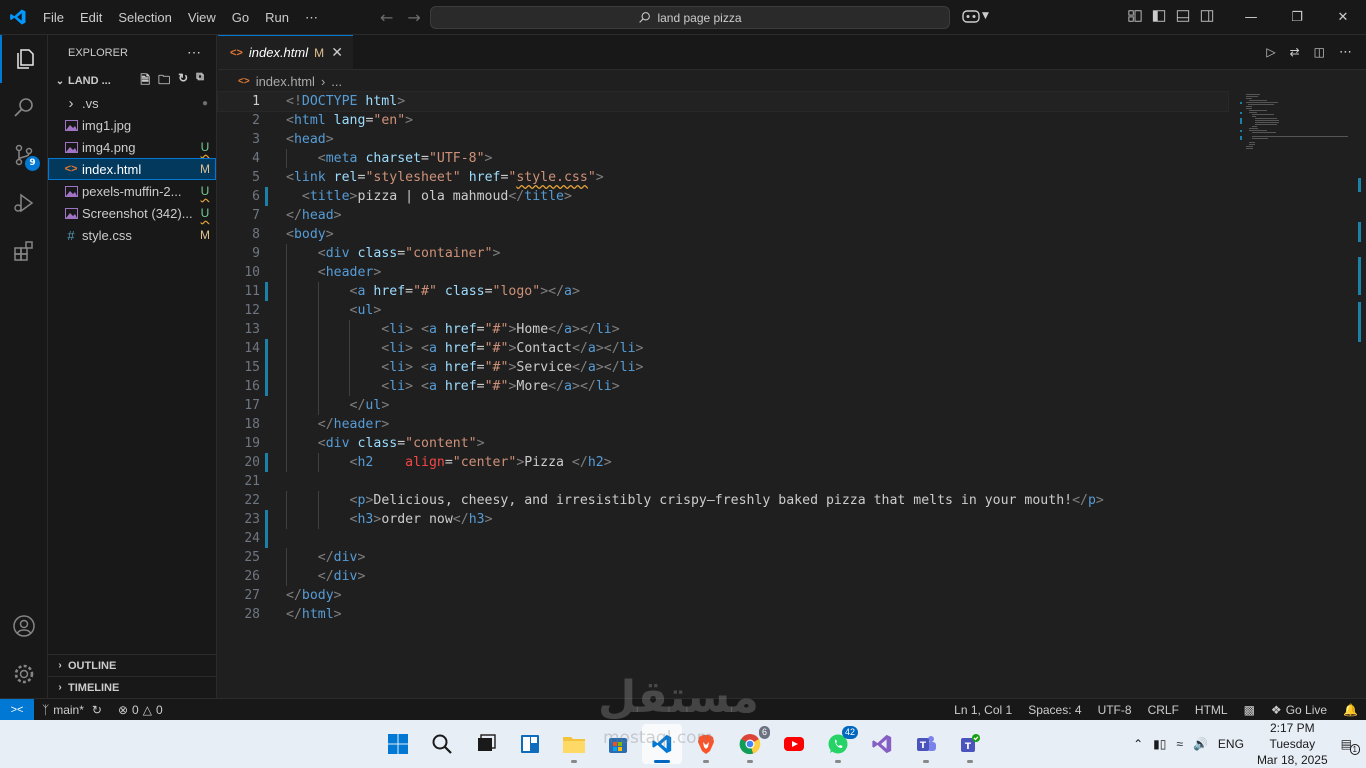  Describe the element at coordinates (132, 665) in the screenshot. I see `outline-section: › OUTLINE` at that location.